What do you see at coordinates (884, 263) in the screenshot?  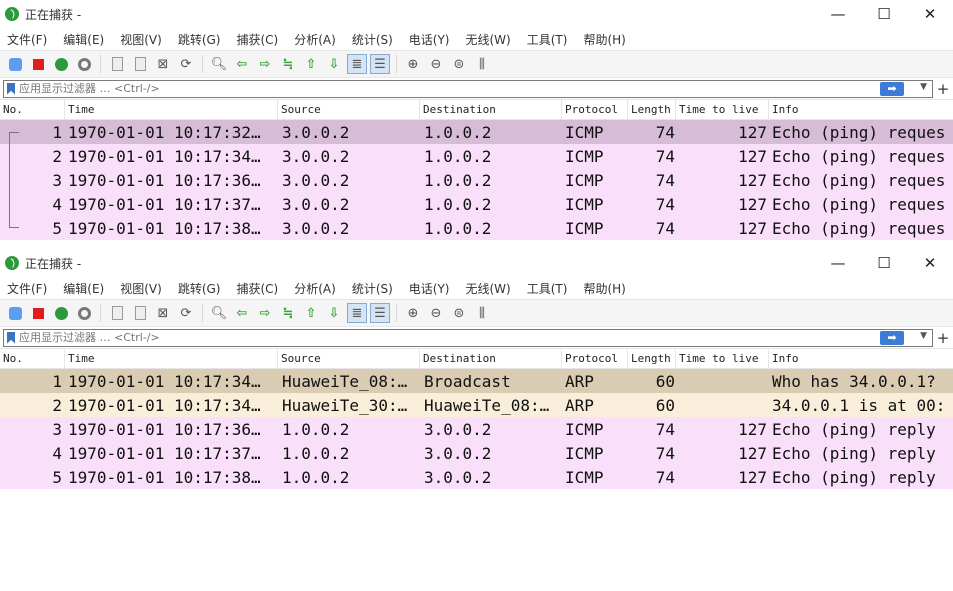 I see `maximize-button: ☐` at bounding box center [884, 263].